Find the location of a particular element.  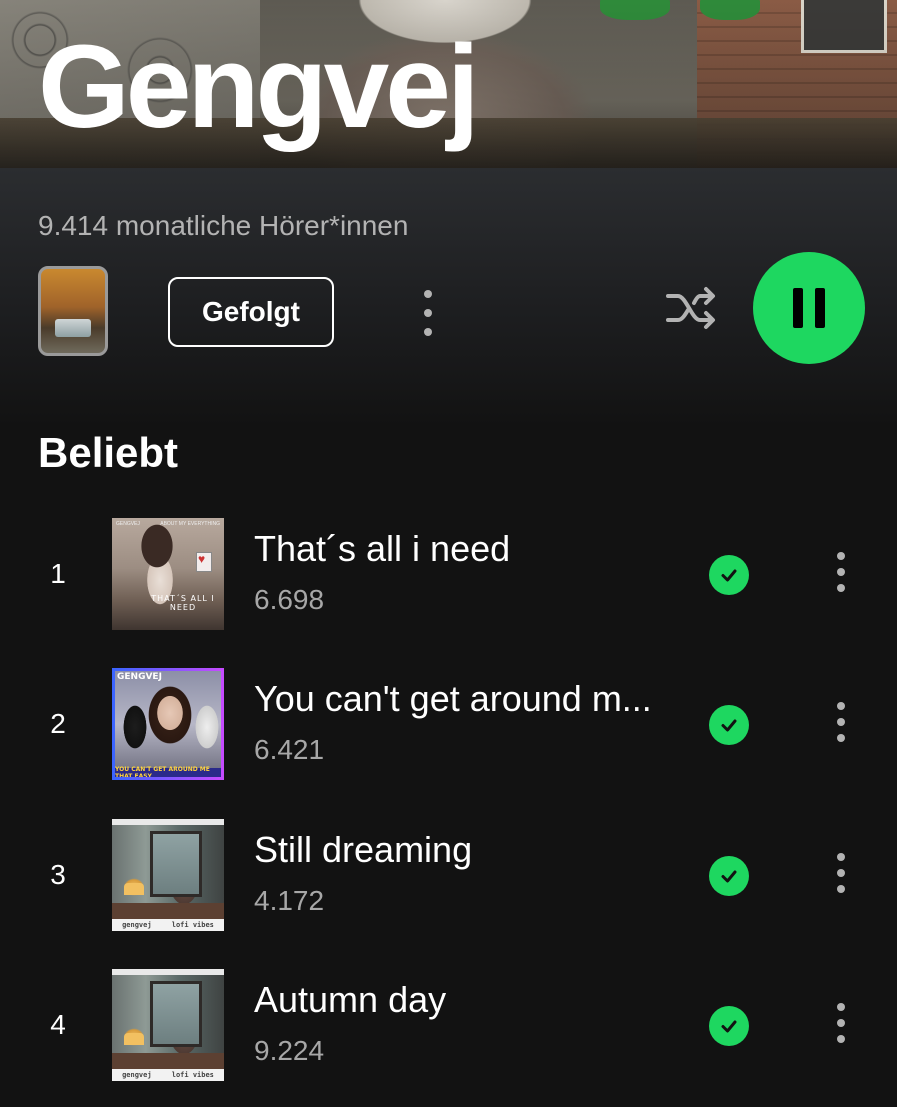

track-title: Still dreaming is located at coordinates (363, 849).